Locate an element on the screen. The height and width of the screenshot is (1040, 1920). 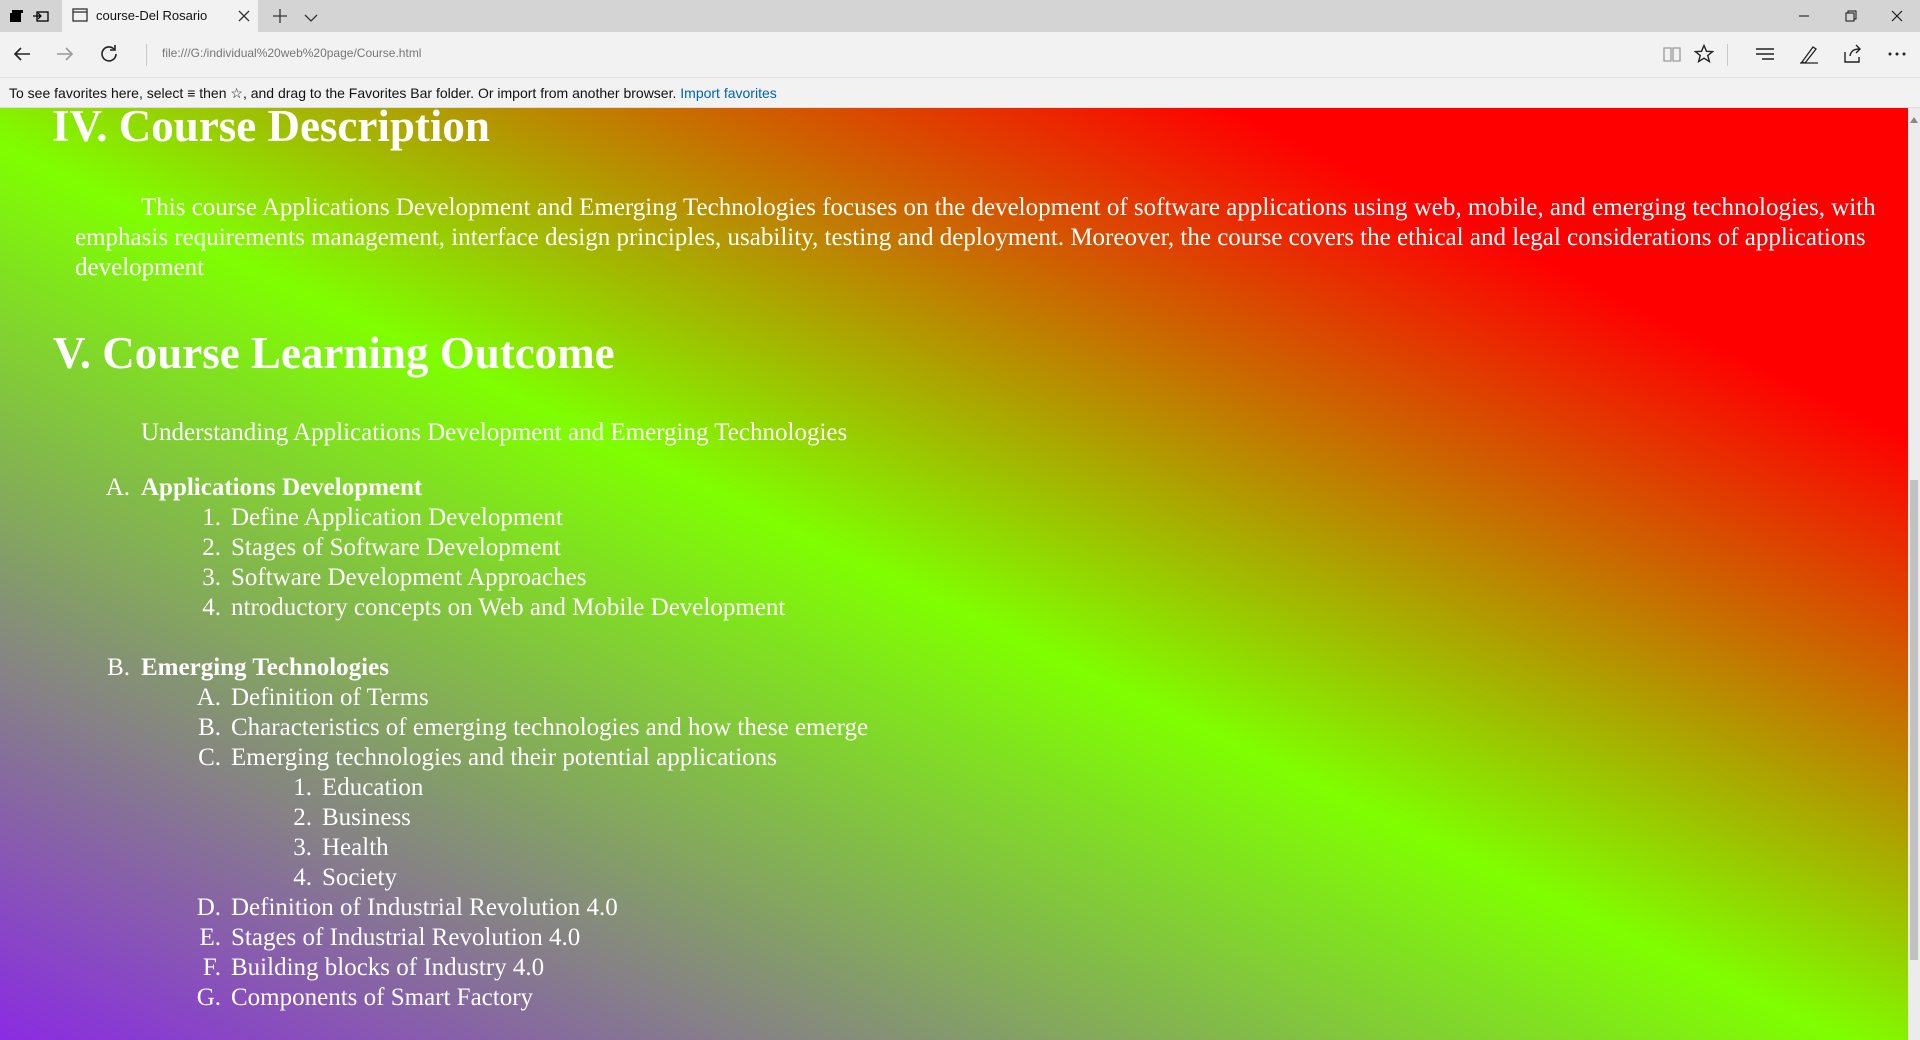
list-item-text: Society is located at coordinates (359, 877).